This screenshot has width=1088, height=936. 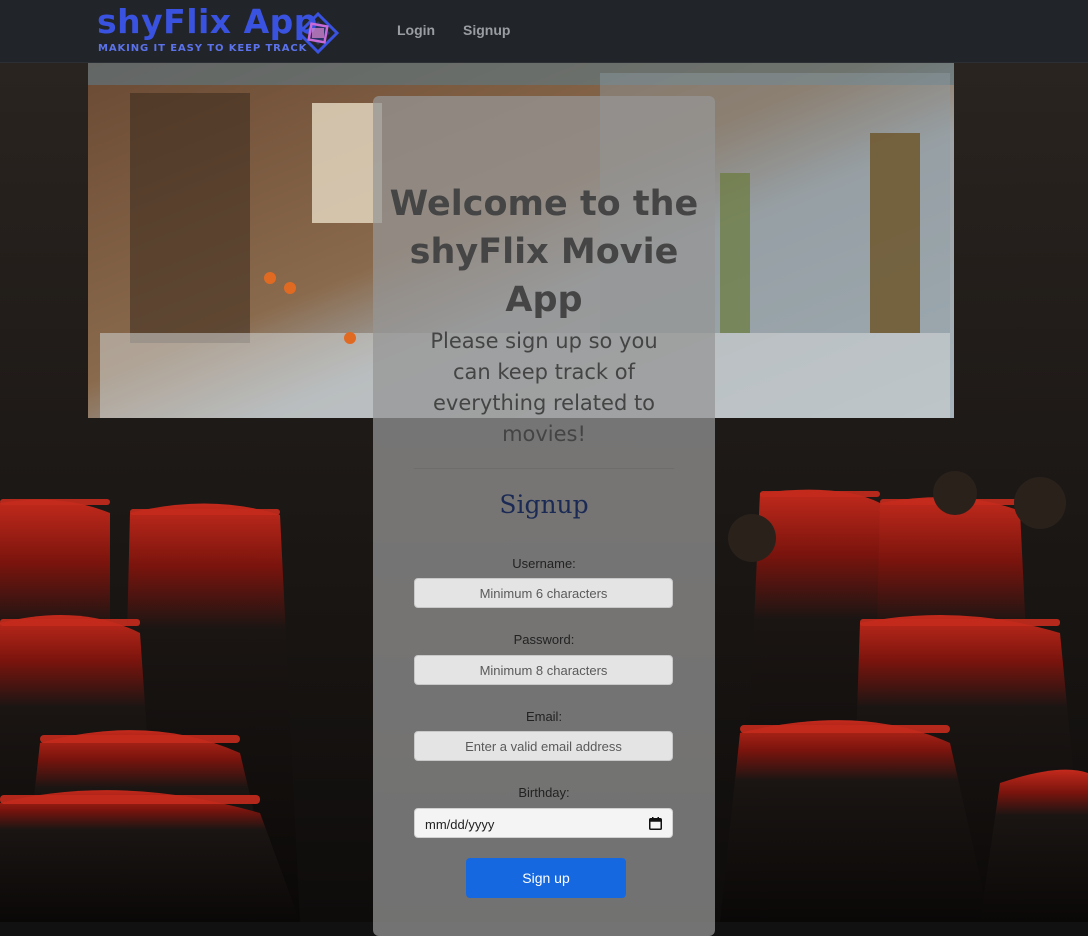 What do you see at coordinates (544, 468) in the screenshot?
I see `divider` at bounding box center [544, 468].